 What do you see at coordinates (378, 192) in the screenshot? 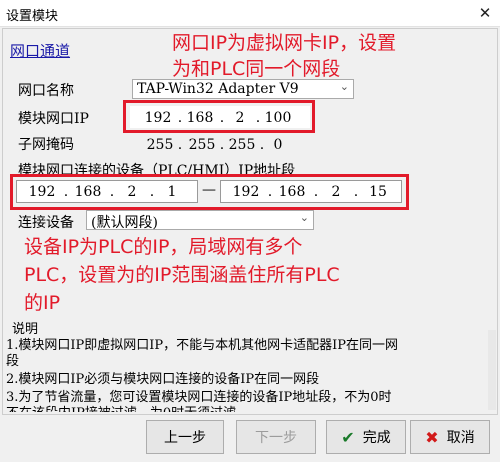
I see `ip-octet: 15` at bounding box center [378, 192].